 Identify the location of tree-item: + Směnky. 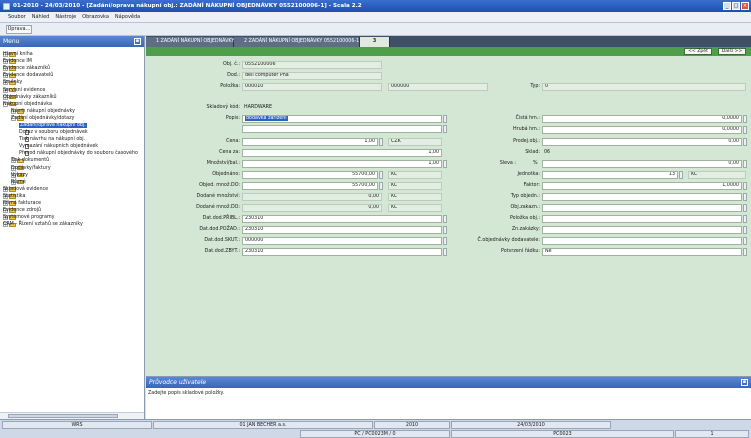
(72, 82).